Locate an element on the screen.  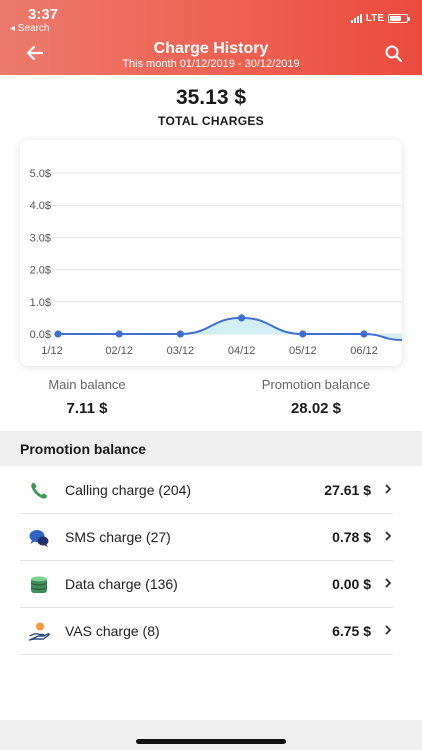
promotion-balance-label: Promotion balance is located at coordinates (316, 384).